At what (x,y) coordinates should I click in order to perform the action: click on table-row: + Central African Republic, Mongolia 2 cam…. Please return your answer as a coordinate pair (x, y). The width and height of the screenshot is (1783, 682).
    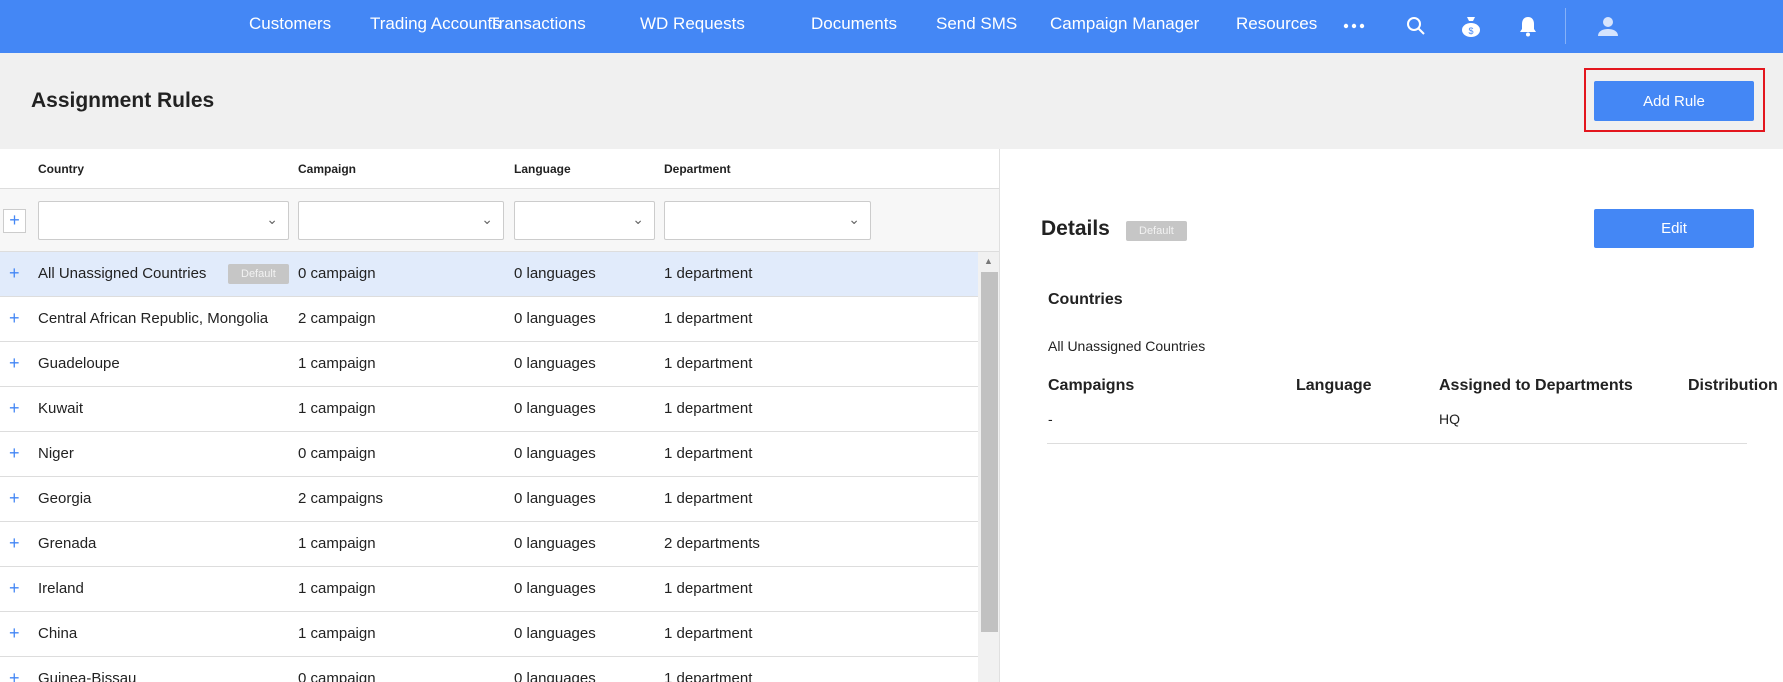
    Looking at the image, I should click on (489, 319).